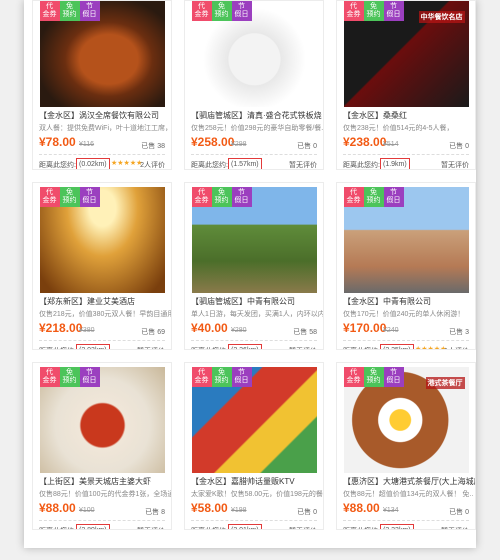 Image resolution: width=500 pixels, height=560 pixels. Describe the element at coordinates (406, 54) in the screenshot. I see `deal-photo: 中华餐饮名店 代金券免预约节假日` at that location.